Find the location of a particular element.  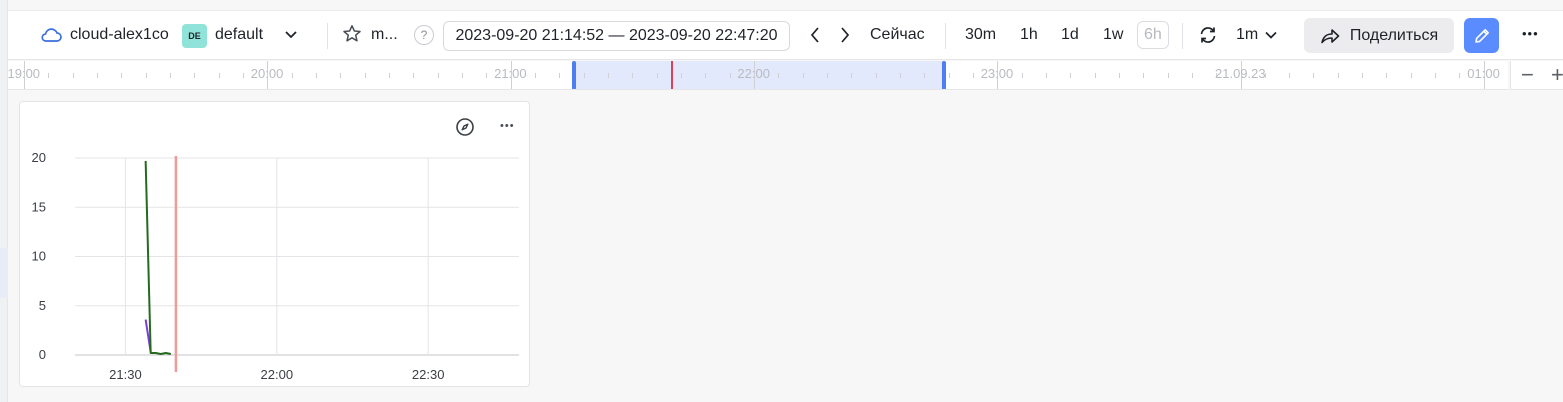

pencil-icon is located at coordinates (1481, 35).